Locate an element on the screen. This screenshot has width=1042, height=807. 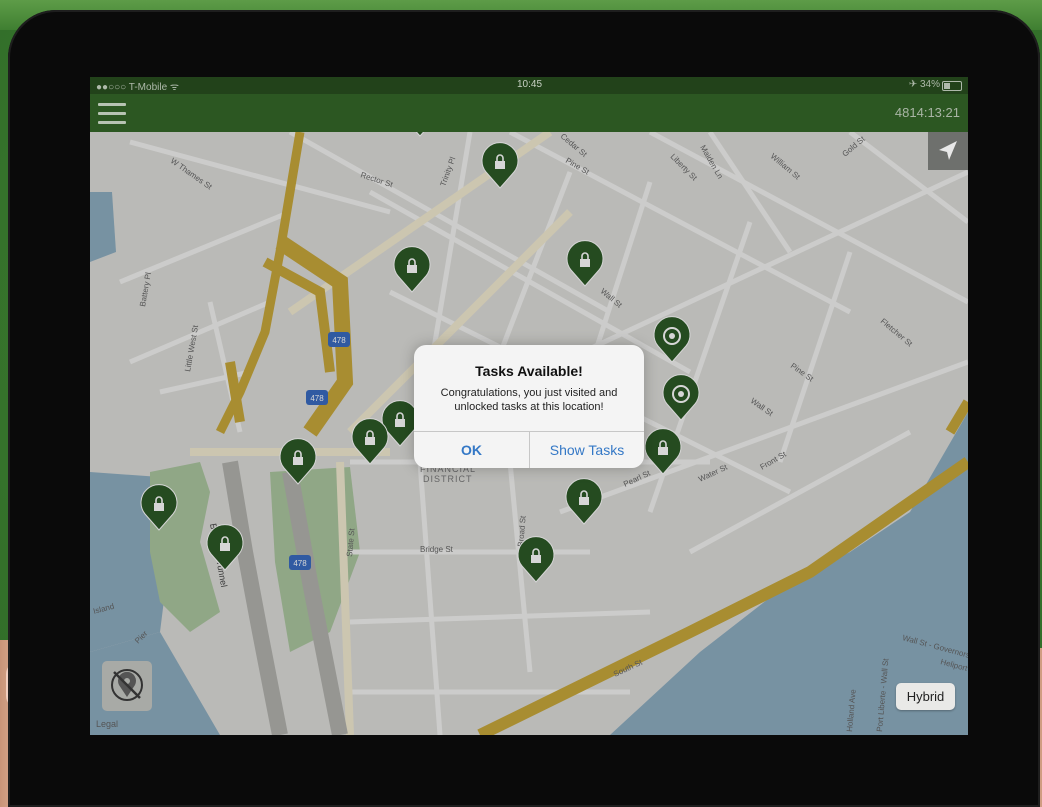
carrier-signal: ●●○○○ T-Mobile ᯤ is located at coordinates (138, 87).